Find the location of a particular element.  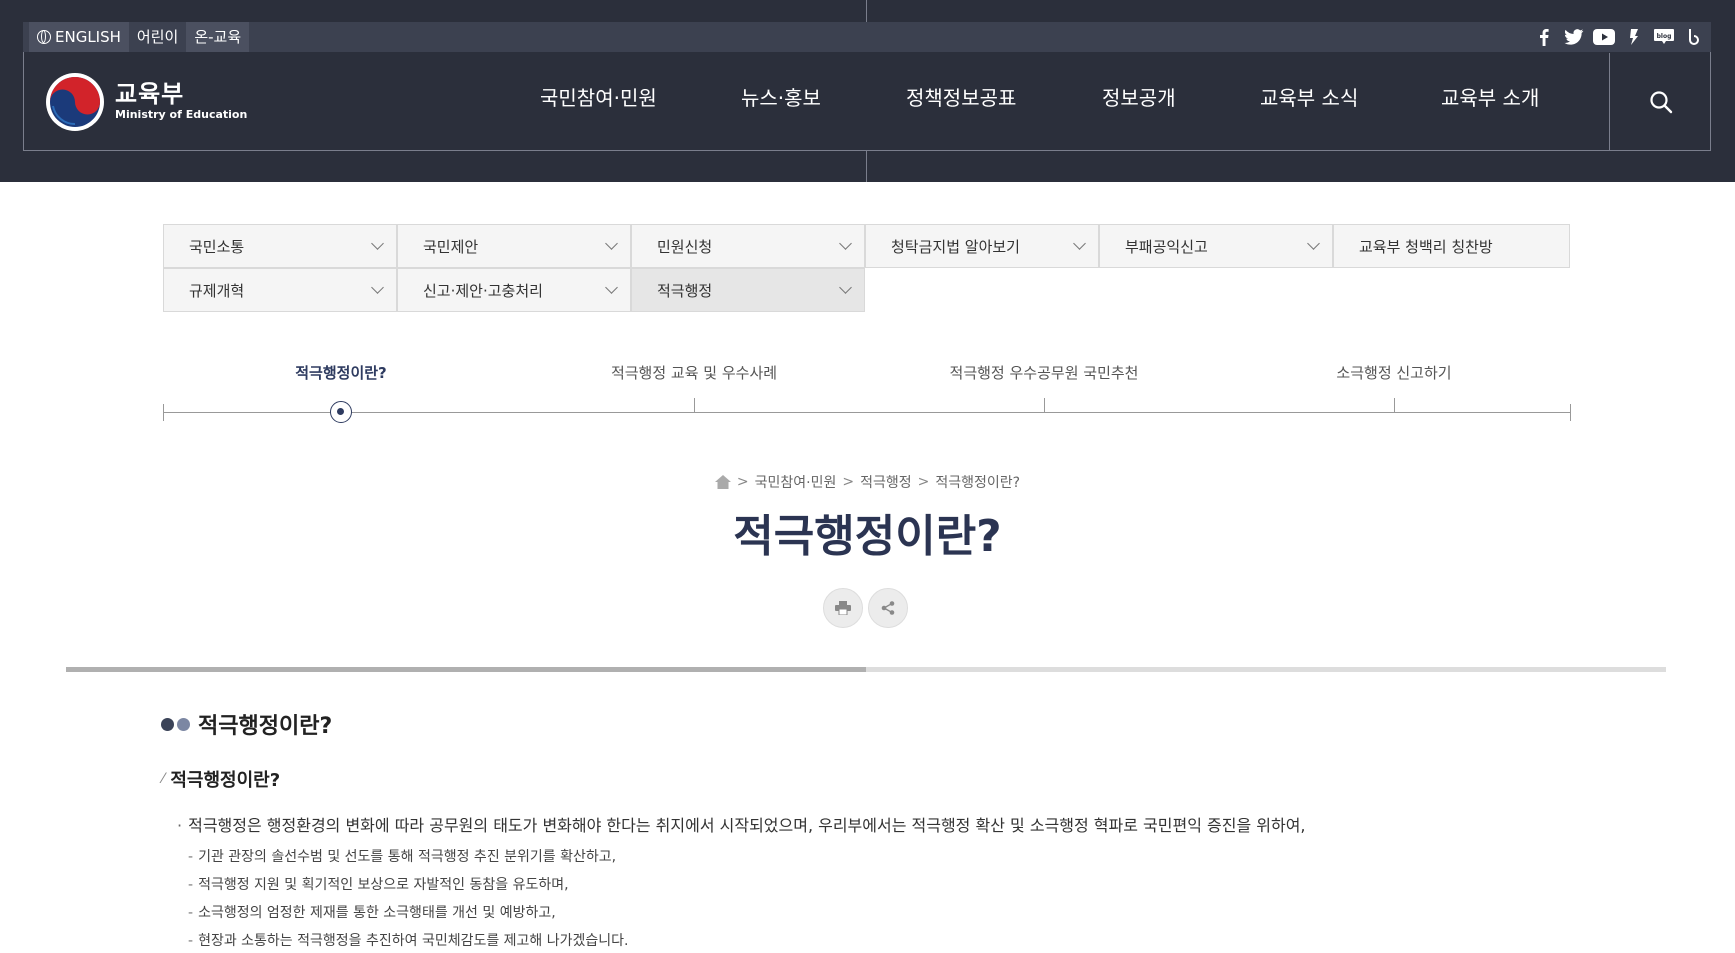

print-button is located at coordinates (843, 608).